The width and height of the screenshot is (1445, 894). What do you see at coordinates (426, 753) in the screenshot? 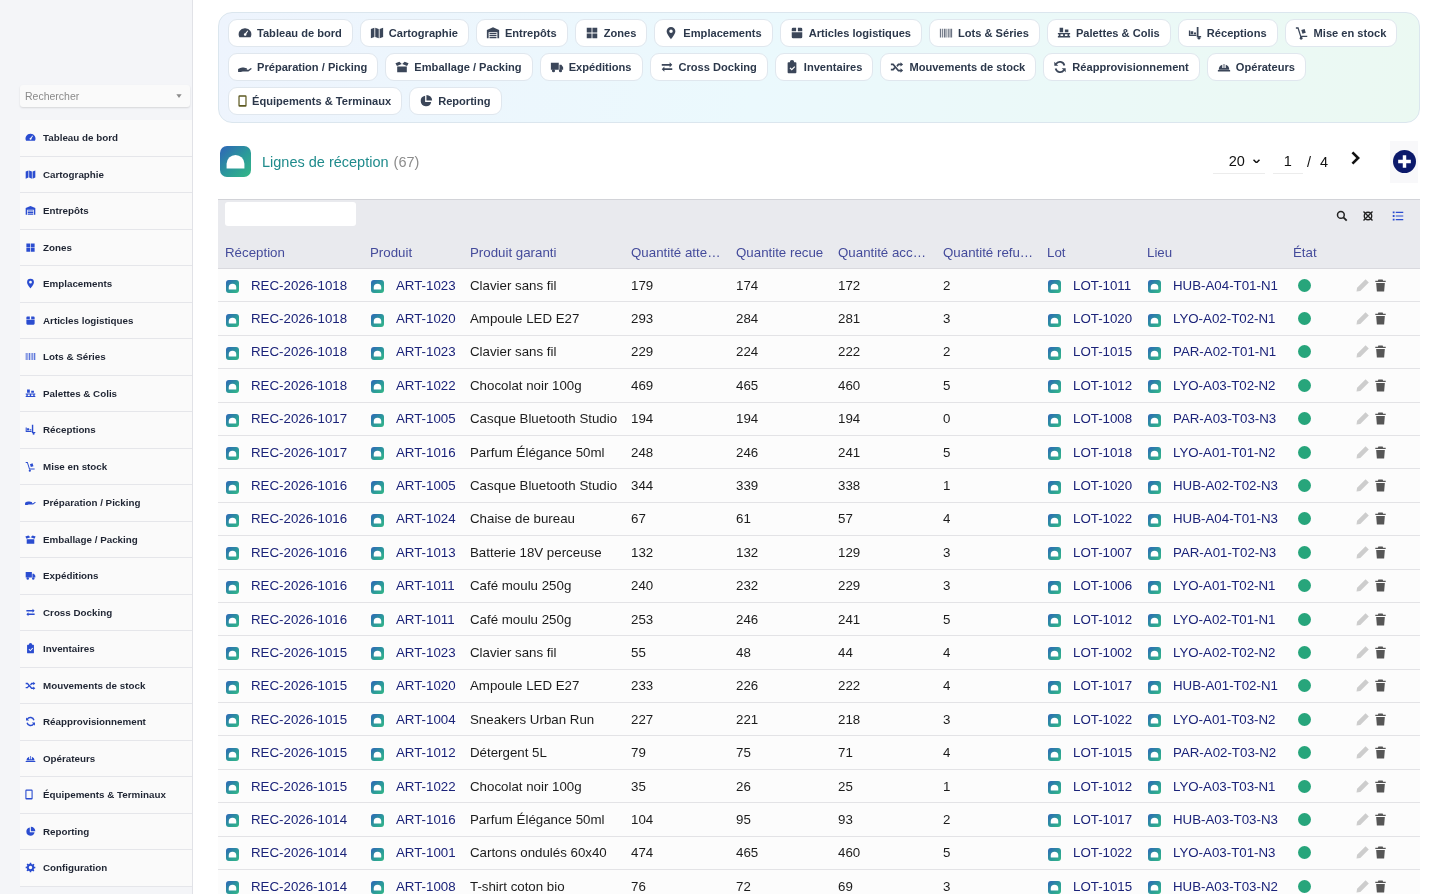
I see `table-link: ART-1012` at bounding box center [426, 753].